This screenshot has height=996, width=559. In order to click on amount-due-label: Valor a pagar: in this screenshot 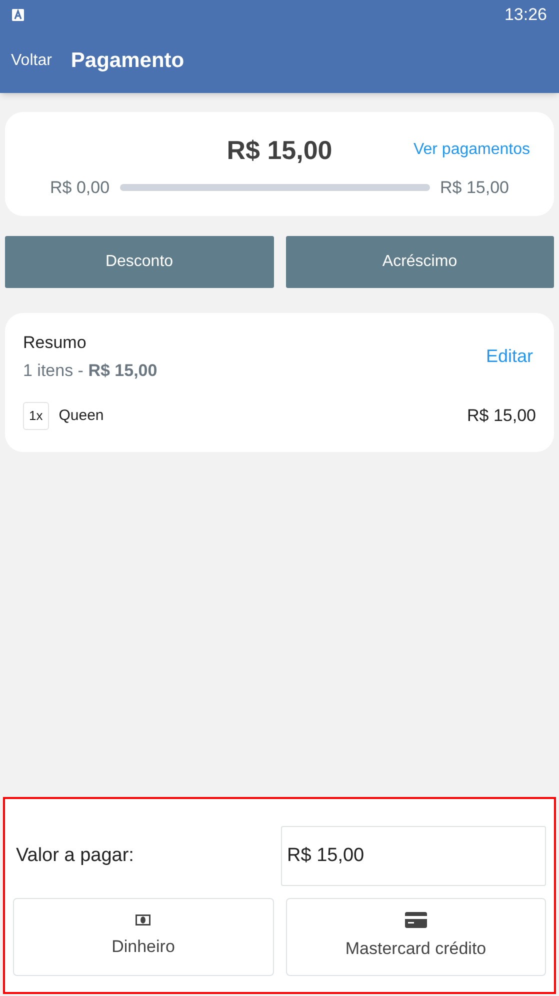, I will do `click(75, 856)`.